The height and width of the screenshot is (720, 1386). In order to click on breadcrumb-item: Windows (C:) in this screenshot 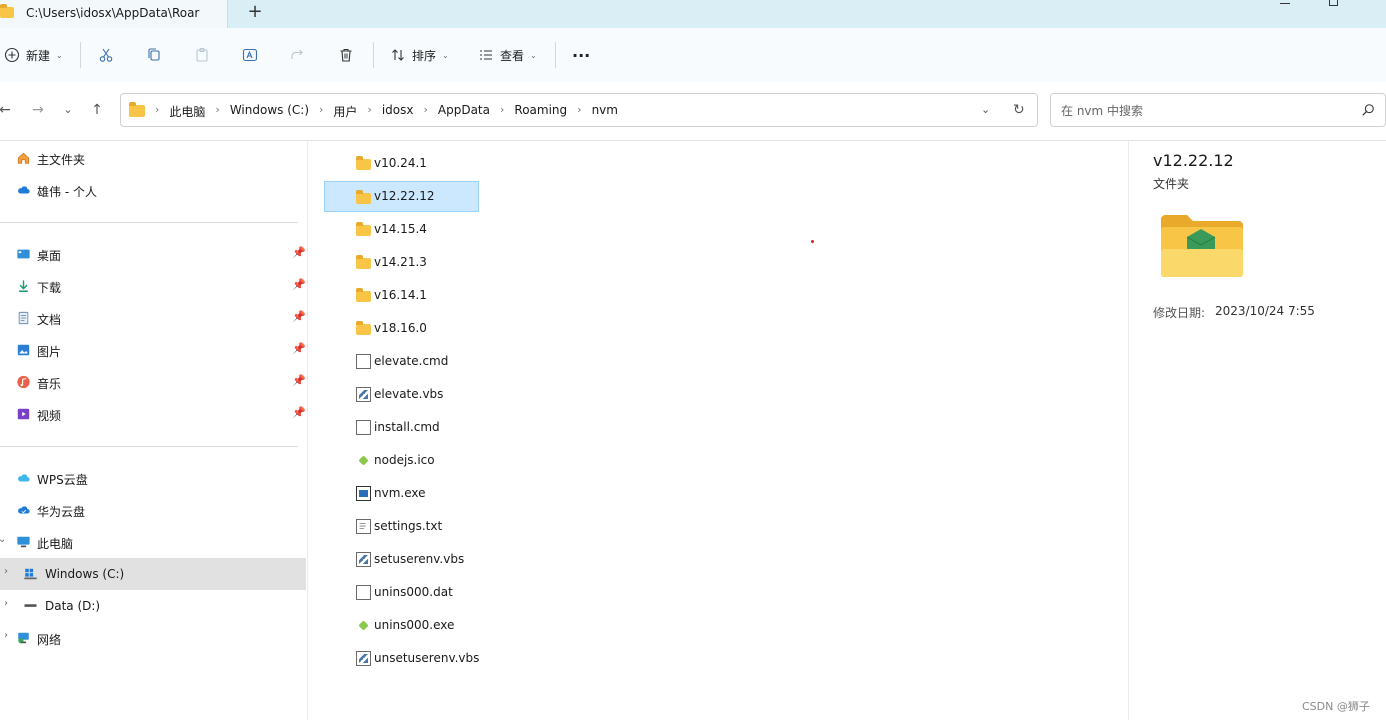, I will do `click(269, 111)`.